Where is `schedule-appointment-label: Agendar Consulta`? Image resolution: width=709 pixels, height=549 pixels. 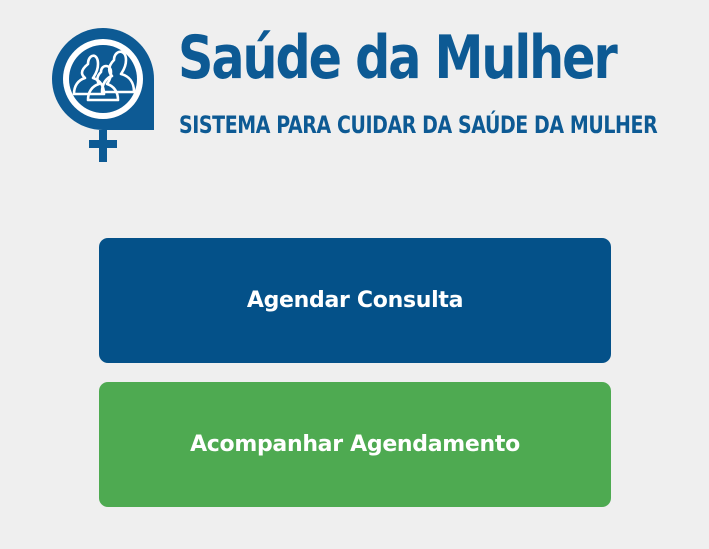 schedule-appointment-label: Agendar Consulta is located at coordinates (355, 300).